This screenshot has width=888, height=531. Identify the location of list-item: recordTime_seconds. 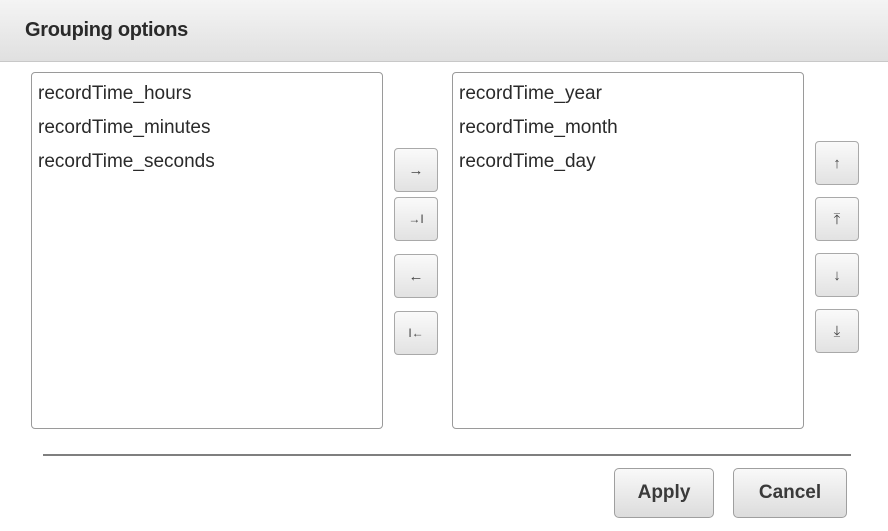
(126, 162).